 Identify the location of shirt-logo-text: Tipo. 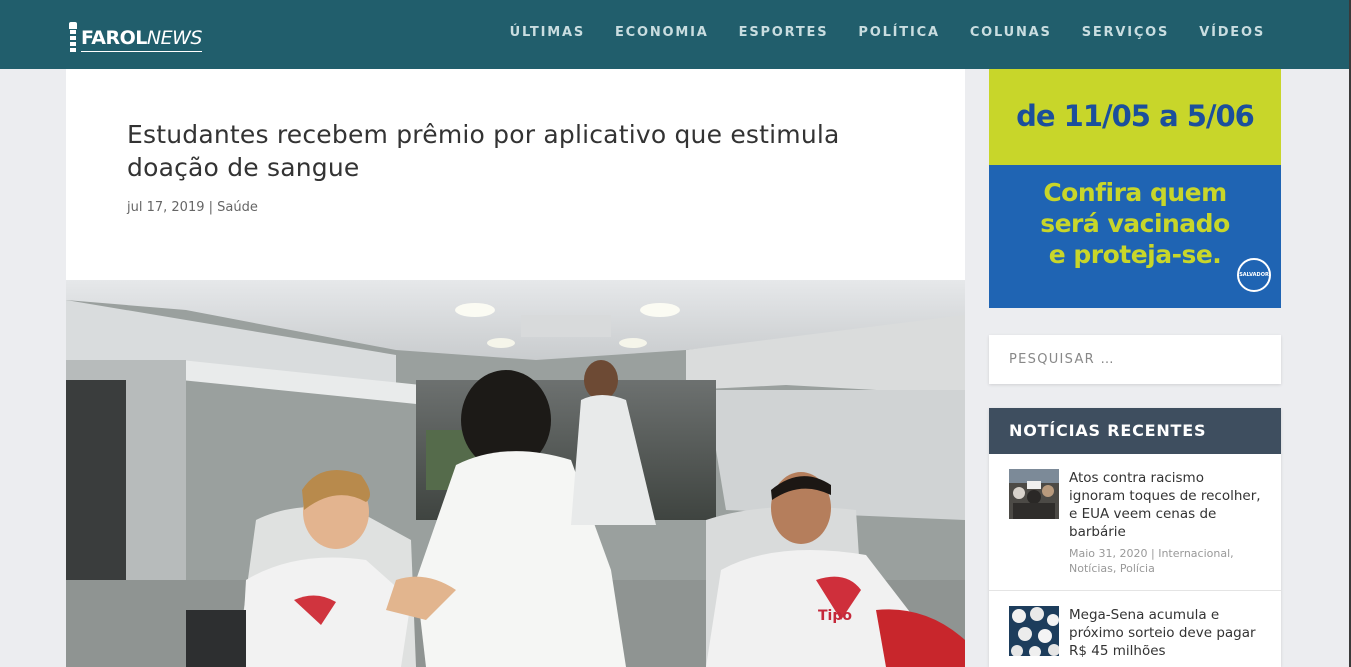
(835, 616).